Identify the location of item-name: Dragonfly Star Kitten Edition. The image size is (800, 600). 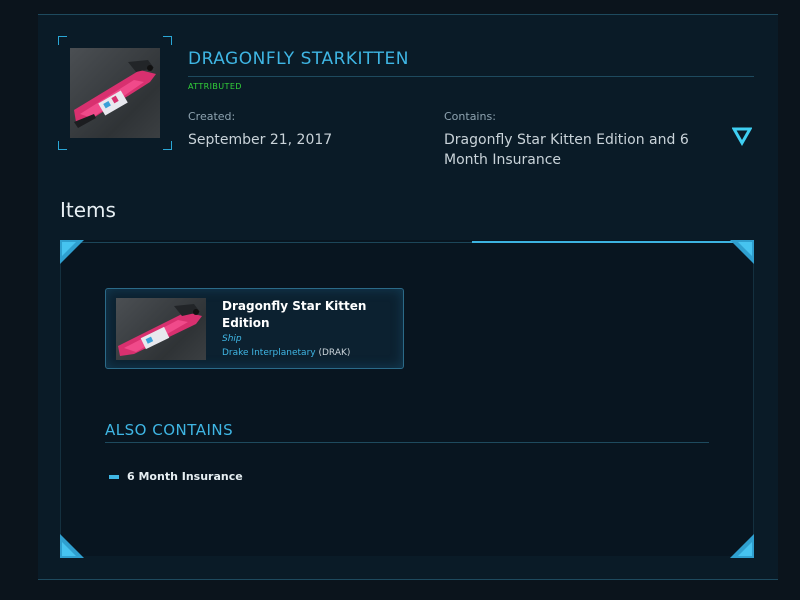
(307, 315).